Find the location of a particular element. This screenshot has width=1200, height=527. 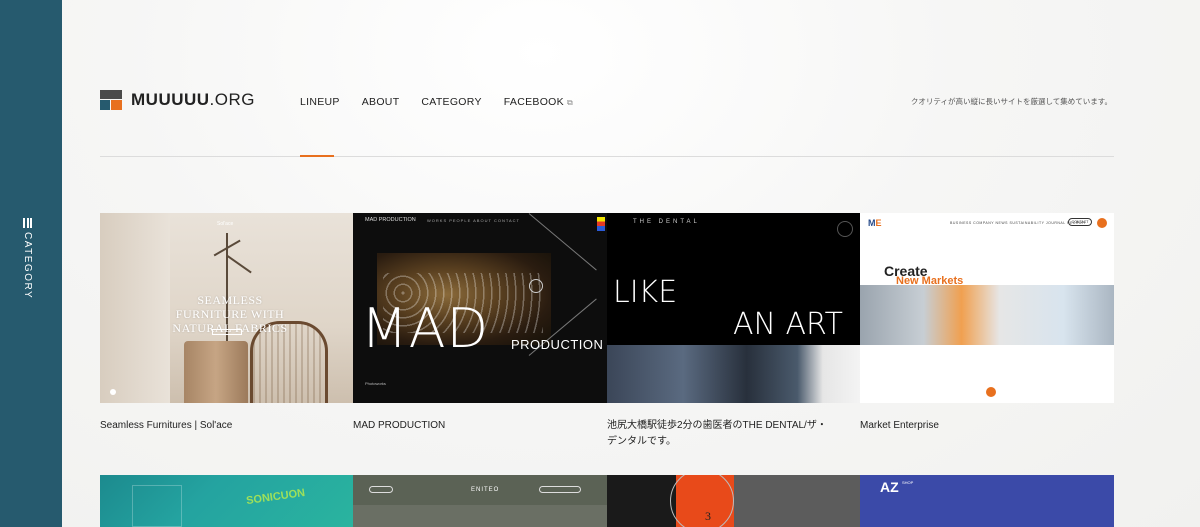

site-thumbnail: THE DENTAL LIKE AN ART is located at coordinates (734, 308).